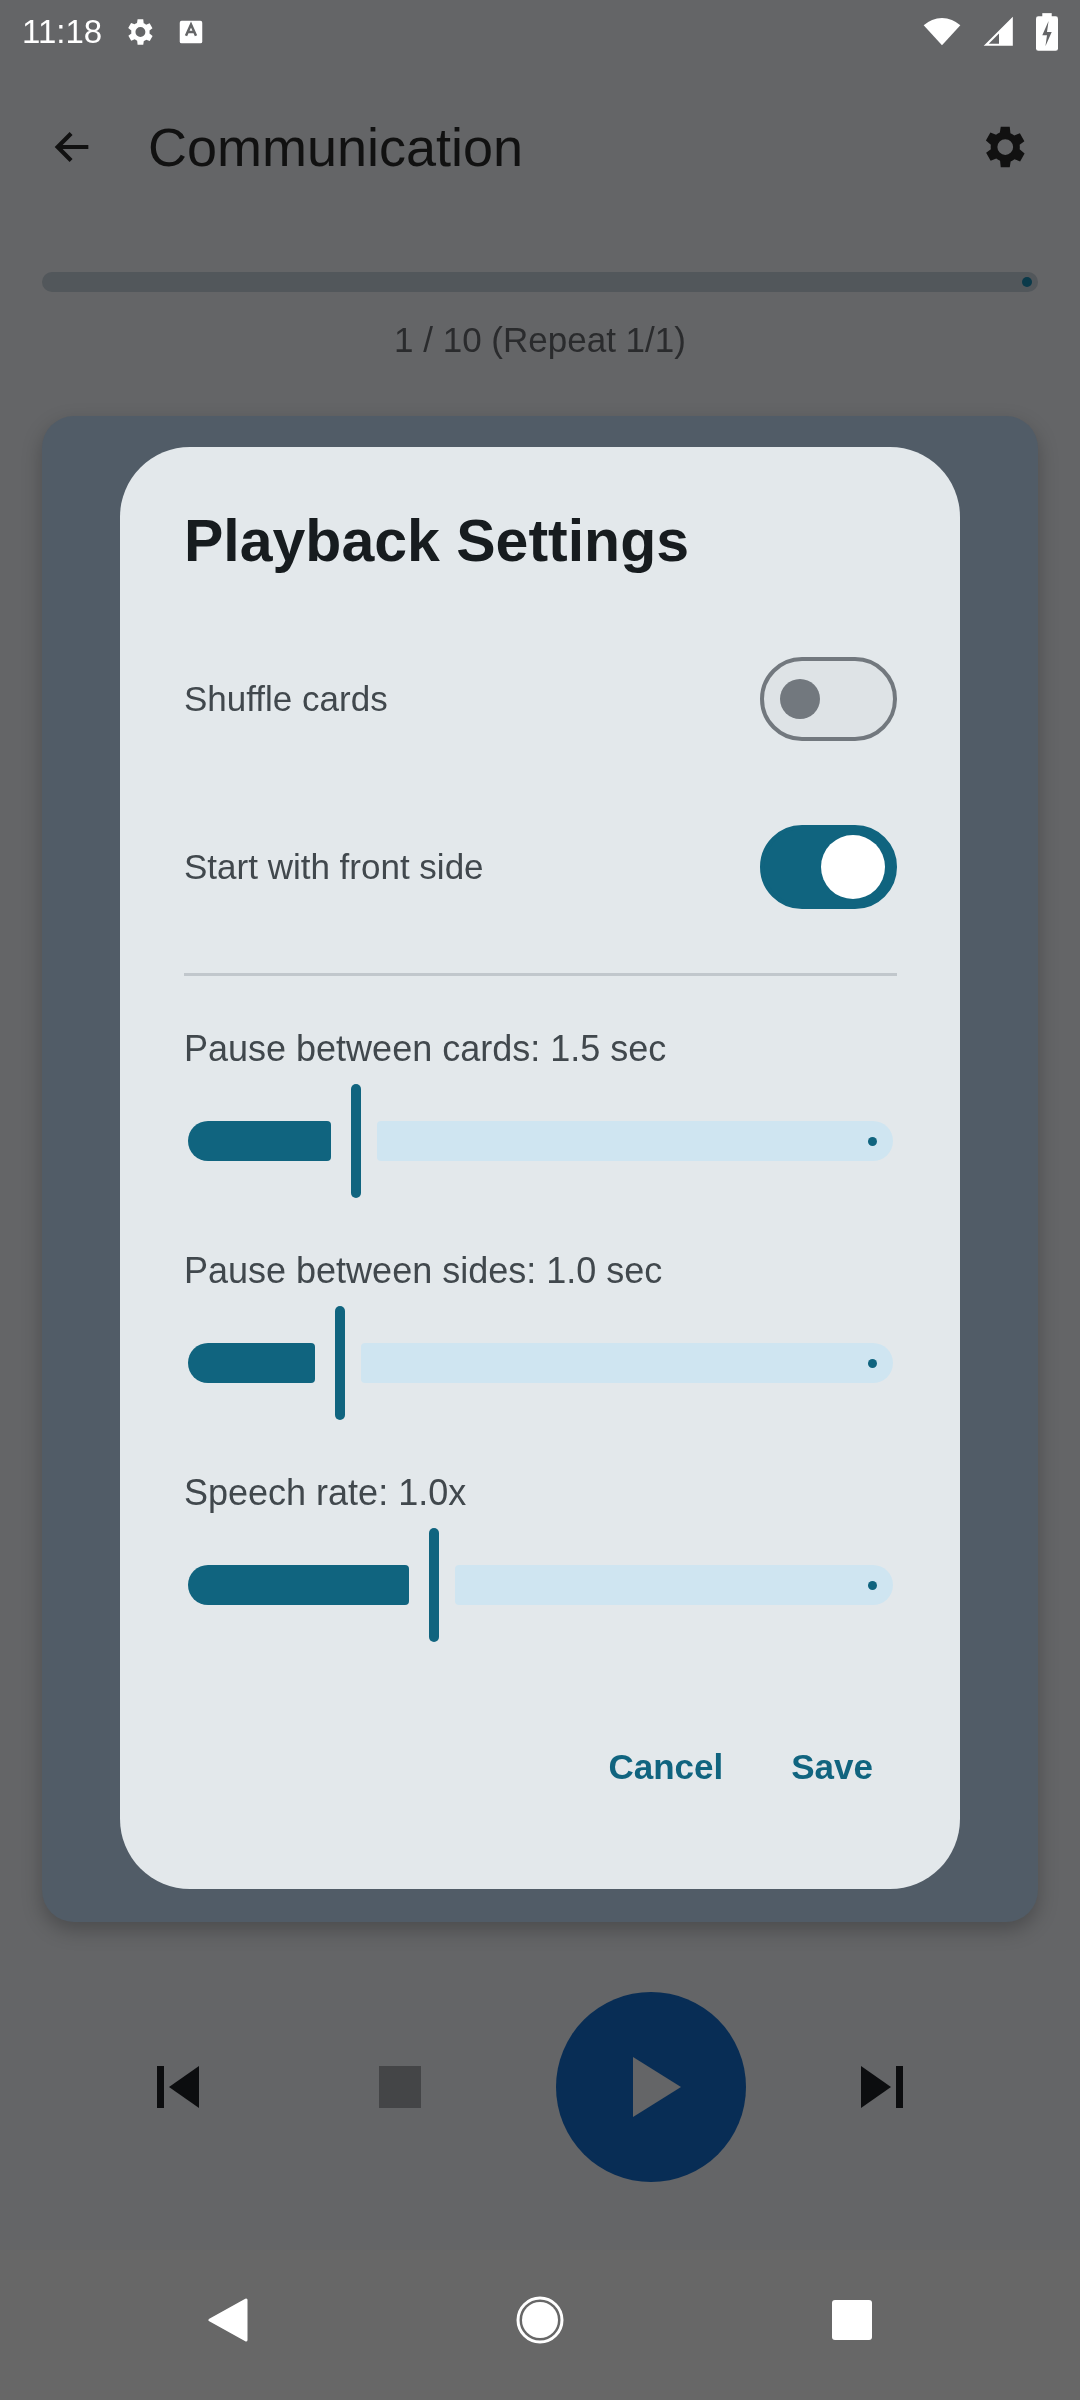 The width and height of the screenshot is (1080, 2400). What do you see at coordinates (424, 1271) in the screenshot?
I see `slider-label: Pause between sides: 1.0 sec` at bounding box center [424, 1271].